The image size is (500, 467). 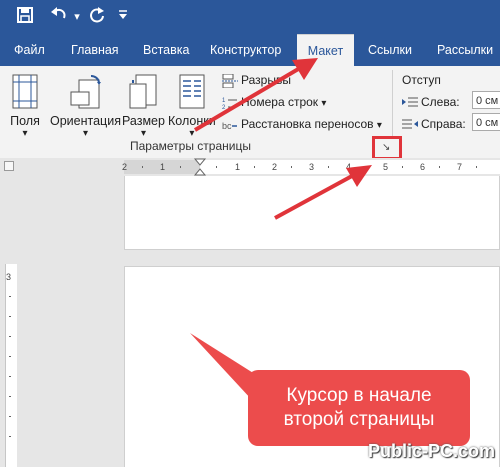 What do you see at coordinates (359, 408) in the screenshot?
I see `annotation-callout: Курсор в начале второй страницы` at bounding box center [359, 408].